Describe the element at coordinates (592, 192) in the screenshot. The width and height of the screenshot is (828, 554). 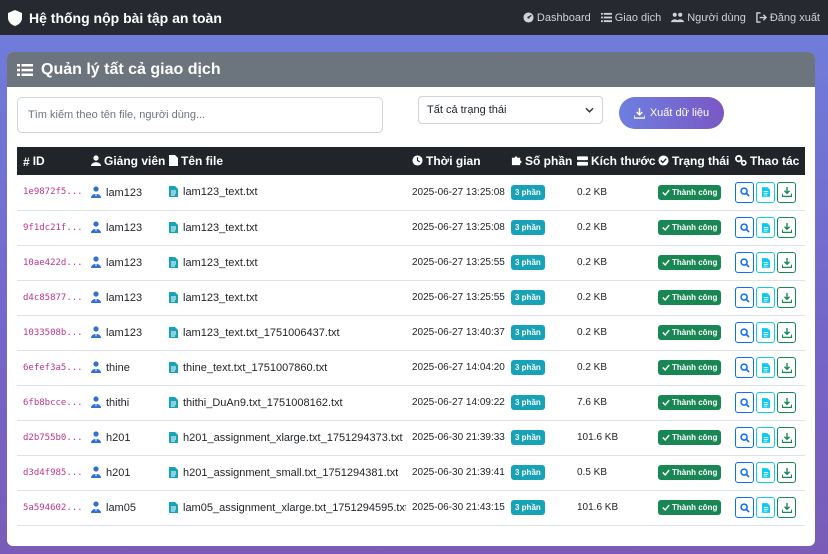
I see `size-cell: 0.2 KB` at that location.